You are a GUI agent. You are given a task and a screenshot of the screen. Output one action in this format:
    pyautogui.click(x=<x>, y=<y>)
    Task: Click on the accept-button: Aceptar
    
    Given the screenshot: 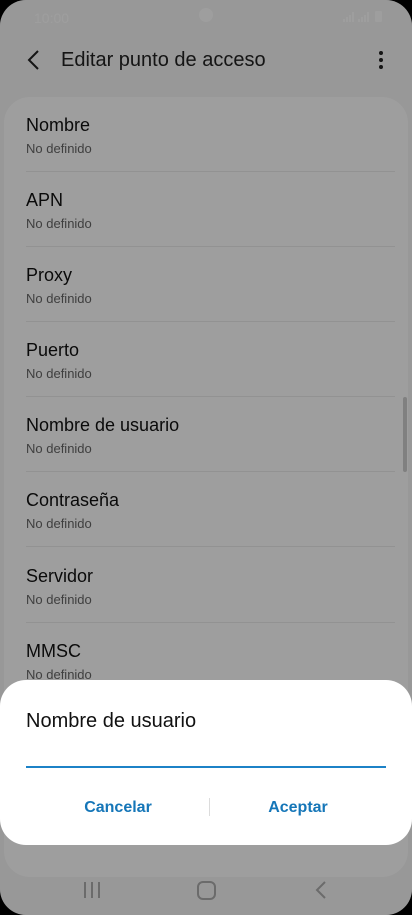 What is the action you would take?
    pyautogui.click(x=298, y=808)
    